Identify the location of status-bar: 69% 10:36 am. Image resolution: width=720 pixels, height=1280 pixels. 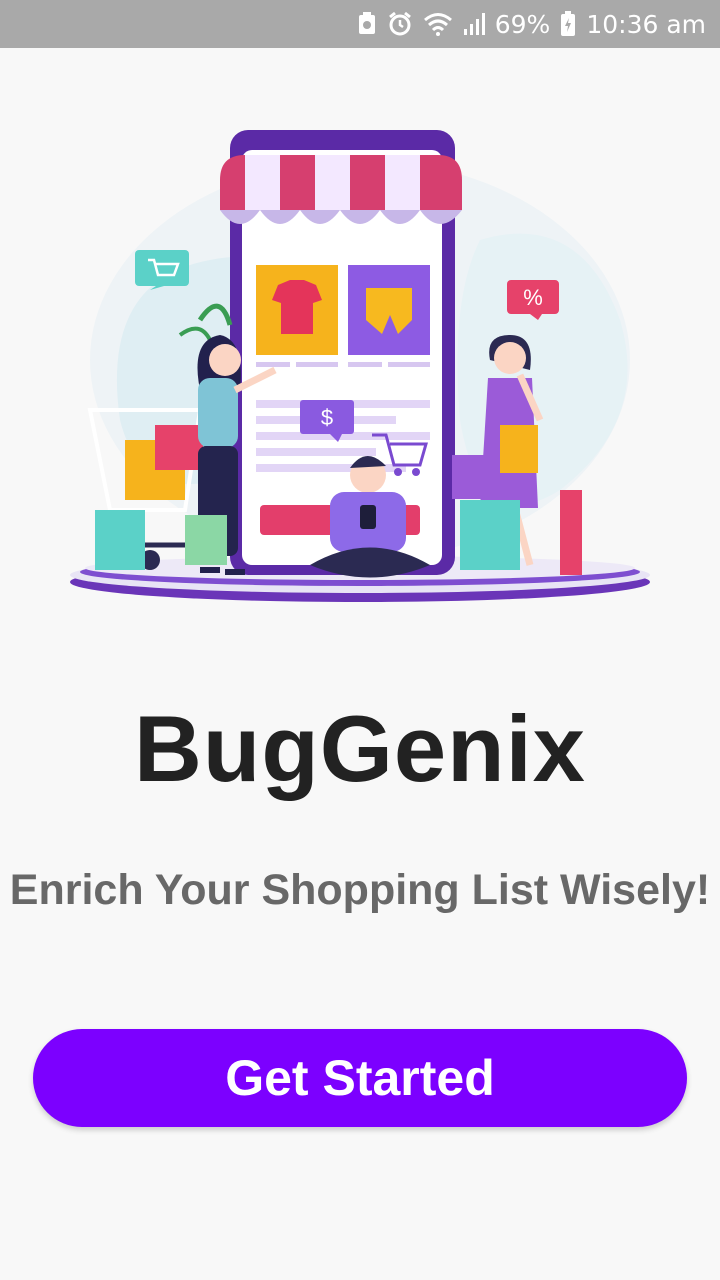
(360, 24).